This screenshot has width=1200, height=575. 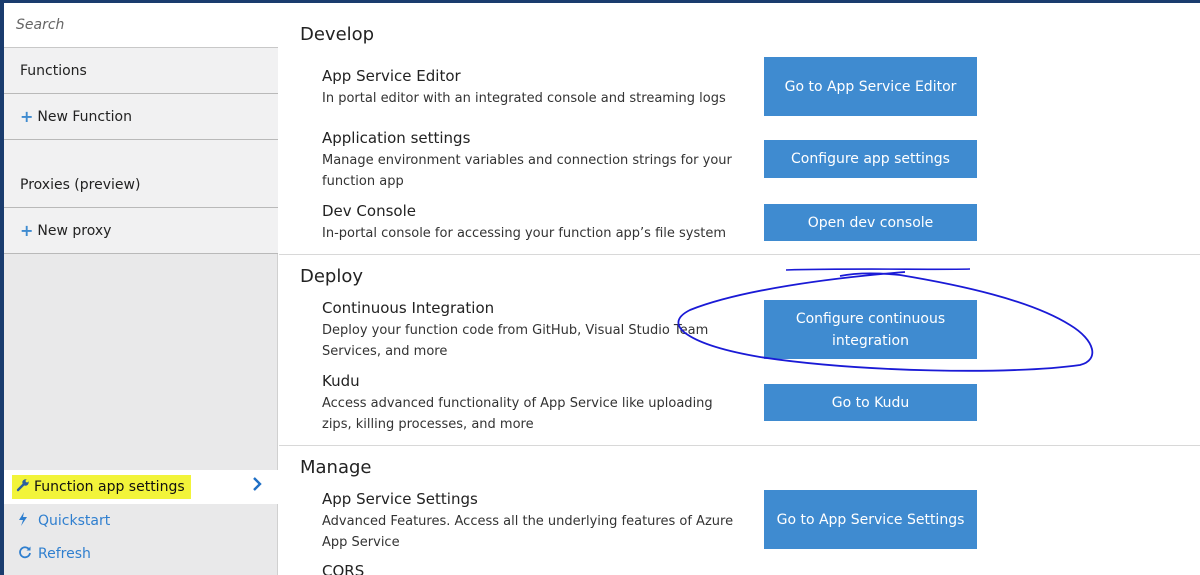 I want to click on sidebar-item-quickstart: Quickstart, so click(x=141, y=521).